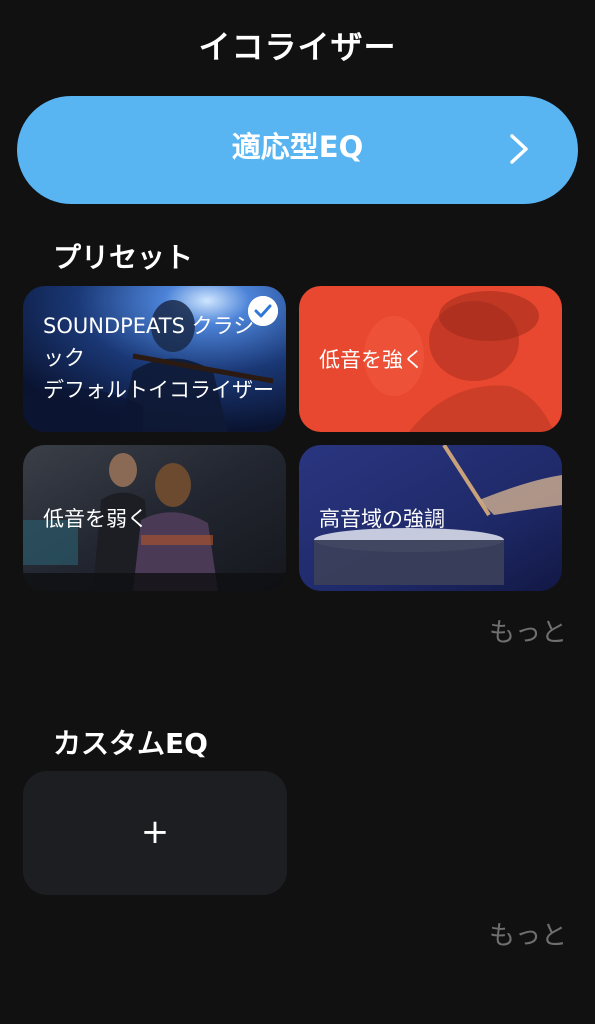 This screenshot has width=595, height=1024. I want to click on adaptive-eq-label: 適応型EQ, so click(297, 147).